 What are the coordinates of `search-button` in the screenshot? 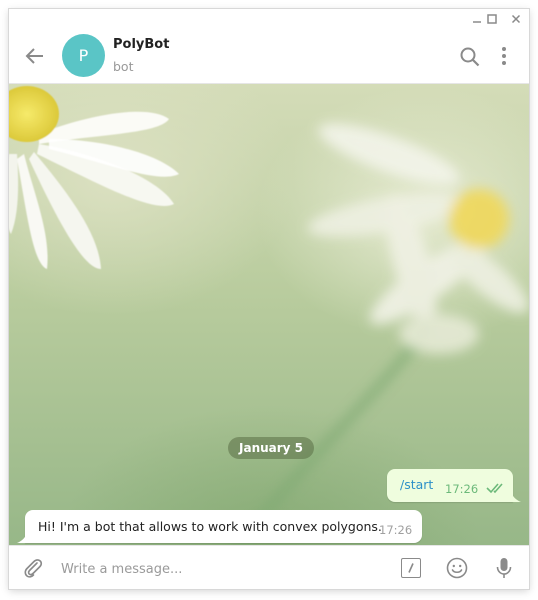 It's located at (470, 57).